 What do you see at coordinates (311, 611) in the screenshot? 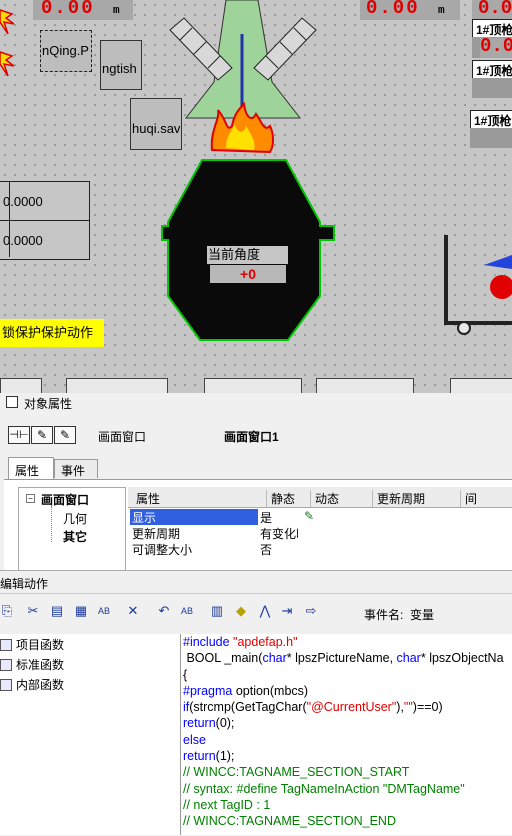
I see `export-icon: ⇨` at bounding box center [311, 611].